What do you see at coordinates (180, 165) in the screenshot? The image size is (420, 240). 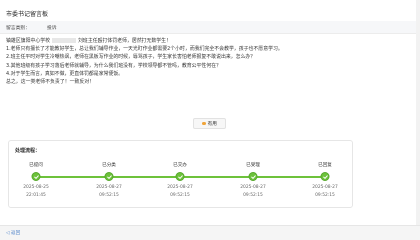 I see `step-label: 已交办` at bounding box center [180, 165].